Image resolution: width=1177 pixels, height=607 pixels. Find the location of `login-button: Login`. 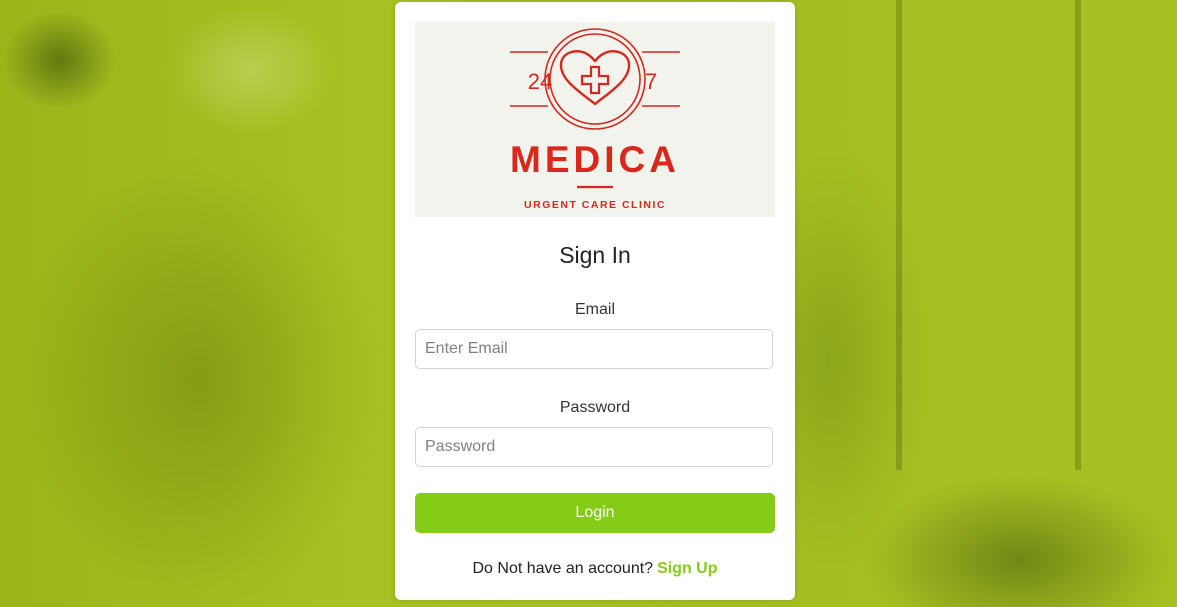

login-button: Login is located at coordinates (595, 513).